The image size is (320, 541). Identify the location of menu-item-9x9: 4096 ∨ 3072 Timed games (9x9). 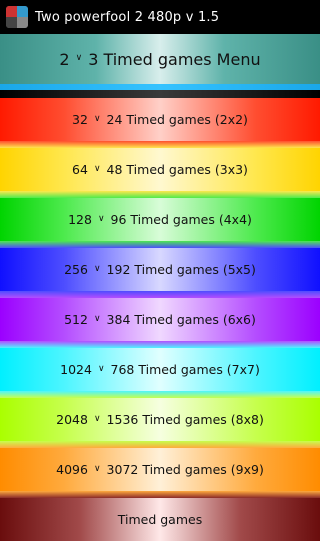
(160, 469).